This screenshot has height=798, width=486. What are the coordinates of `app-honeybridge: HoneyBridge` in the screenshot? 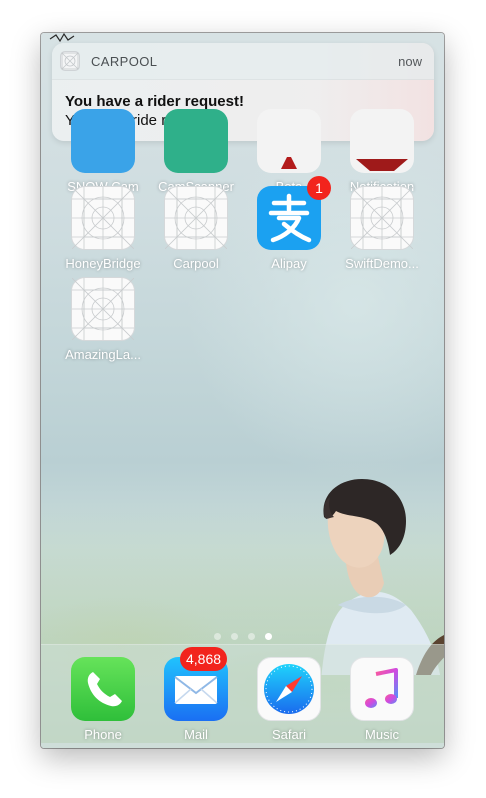 It's located at (103, 228).